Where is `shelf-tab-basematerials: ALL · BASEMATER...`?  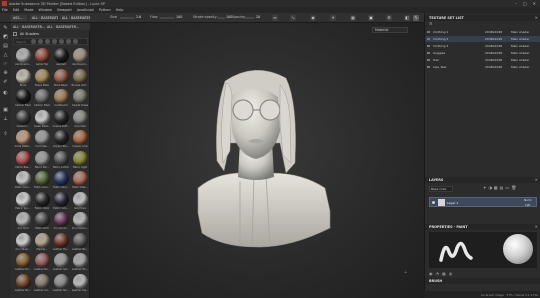 shelf-tab-basematerials: ALL · BASEMATER... is located at coordinates (29, 27).